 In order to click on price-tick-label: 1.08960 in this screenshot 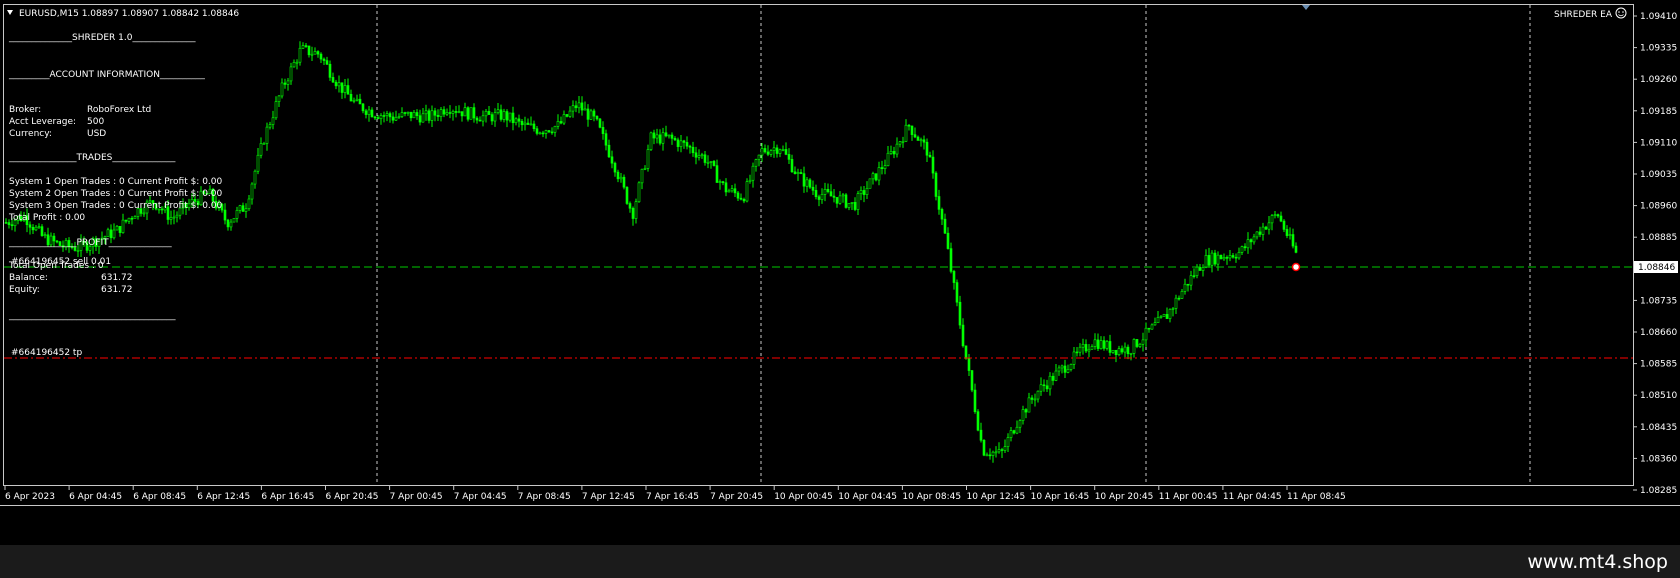, I will do `click(1658, 207)`.